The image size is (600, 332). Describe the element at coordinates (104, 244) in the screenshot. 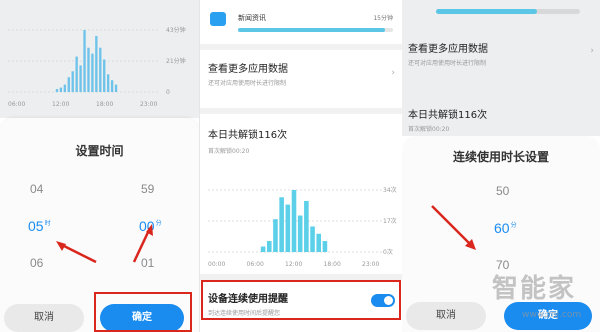

I see `annotation-arrows` at that location.